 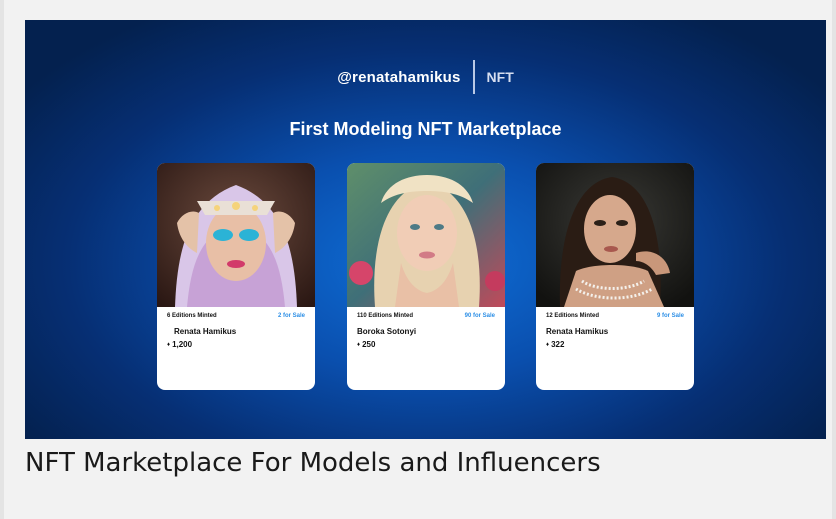 What do you see at coordinates (369, 344) in the screenshot?
I see `price-value: 250` at bounding box center [369, 344].